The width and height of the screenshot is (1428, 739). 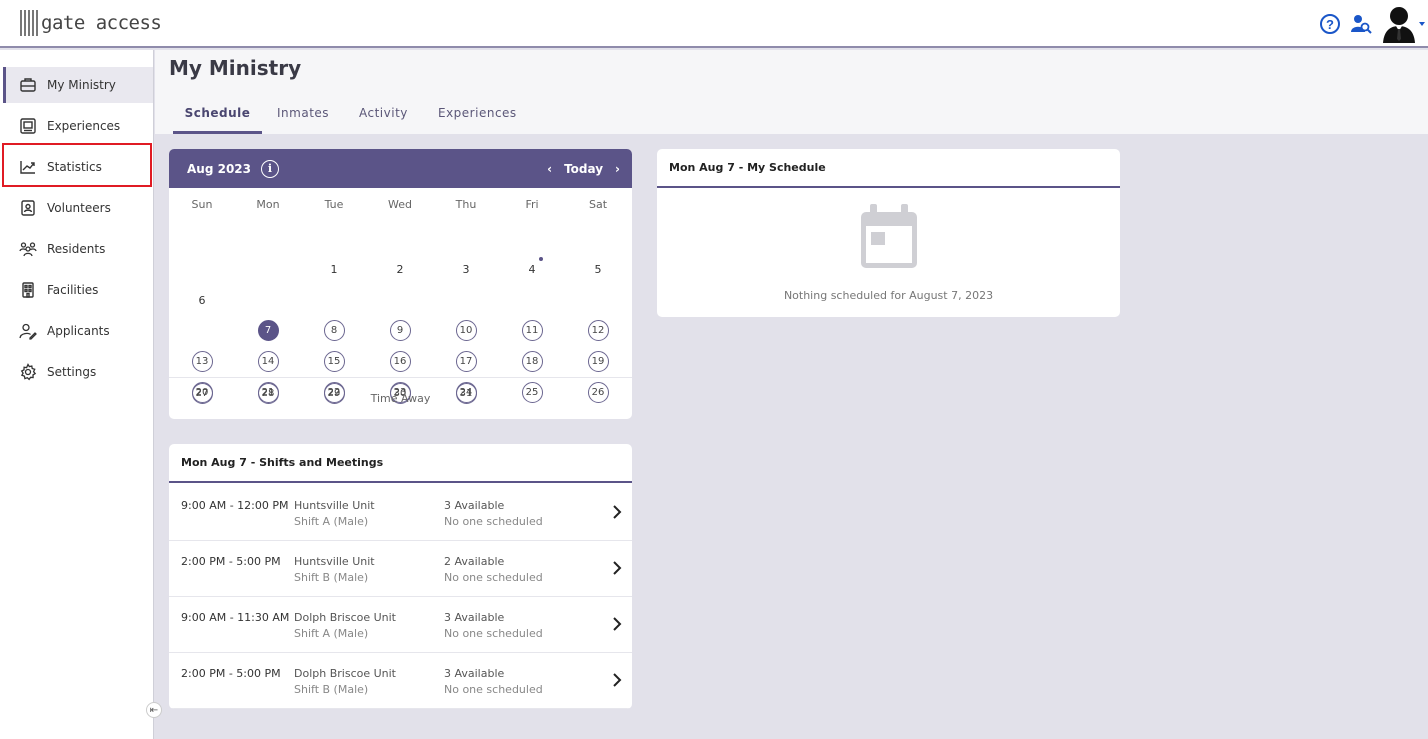 I want to click on tab-activity: Activity, so click(x=383, y=119).